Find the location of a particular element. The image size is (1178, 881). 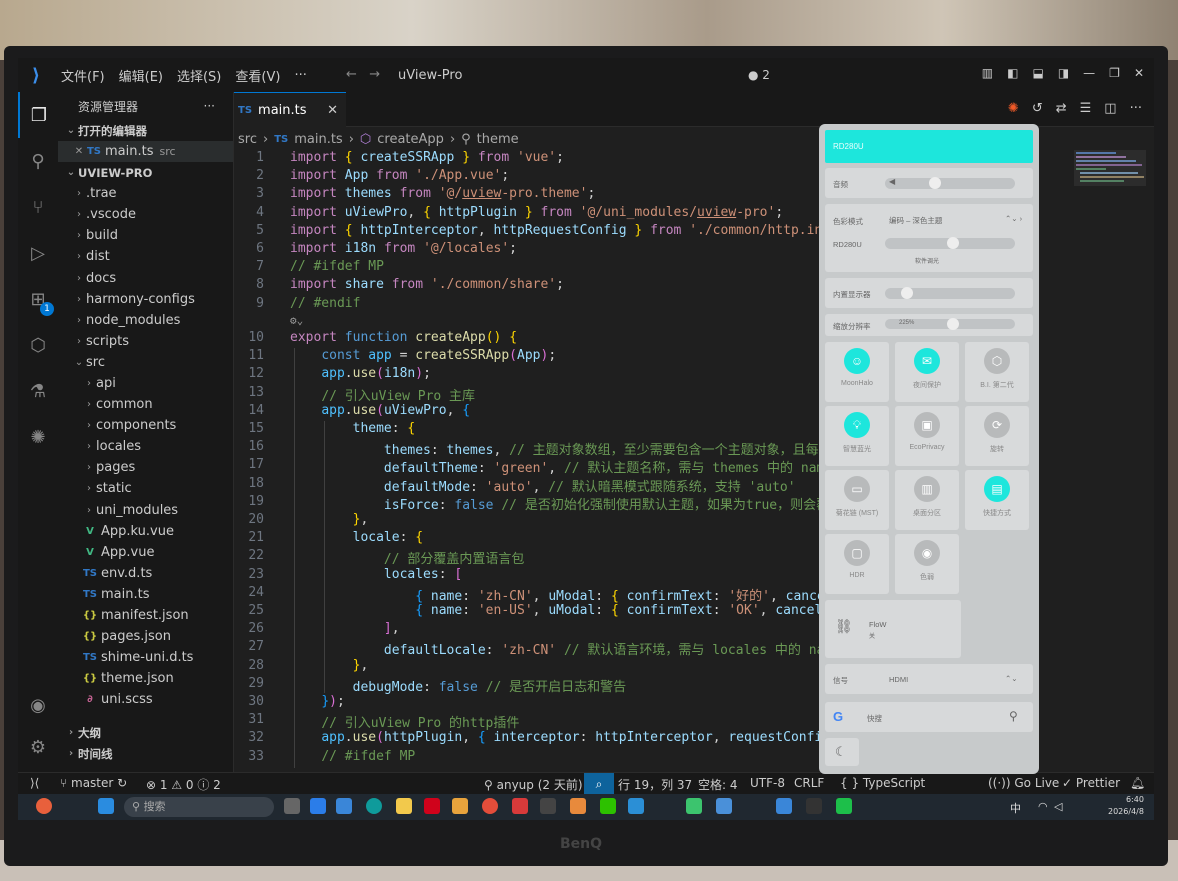

tree-item: V App.vue is located at coordinates (145, 552).